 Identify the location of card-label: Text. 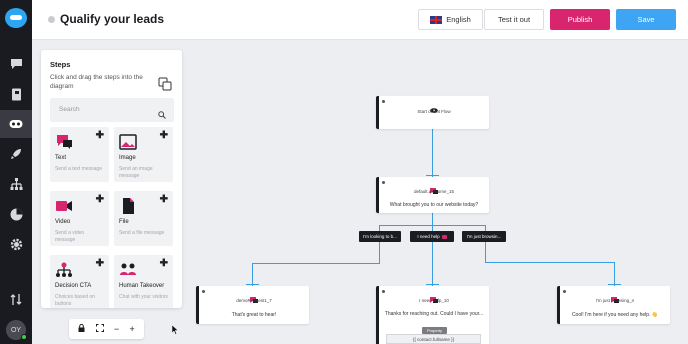
(61, 158).